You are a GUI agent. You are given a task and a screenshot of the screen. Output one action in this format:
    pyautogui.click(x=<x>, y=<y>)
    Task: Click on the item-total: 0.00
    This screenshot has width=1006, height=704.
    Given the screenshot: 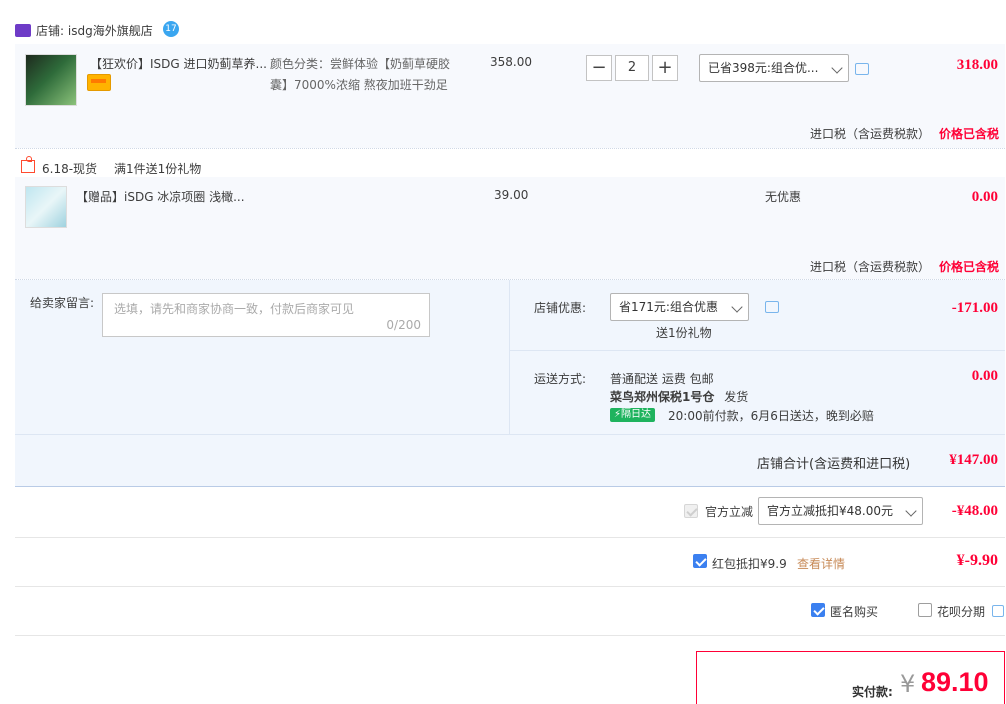 What is the action you would take?
    pyautogui.click(x=984, y=197)
    